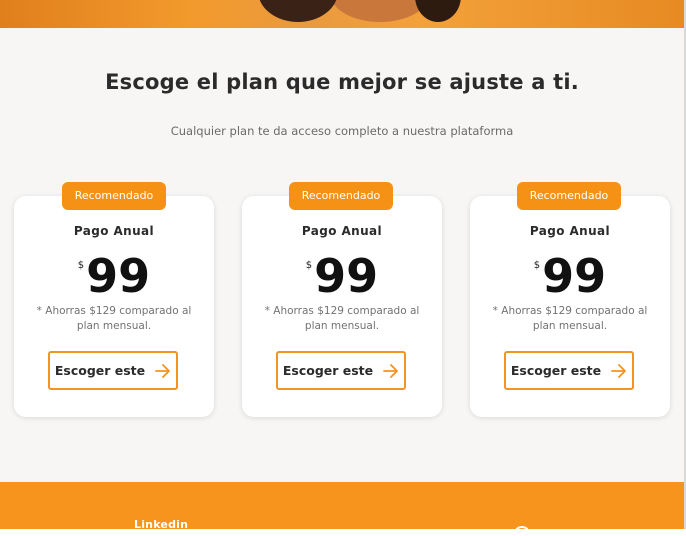 The width and height of the screenshot is (686, 536). What do you see at coordinates (522, 531) in the screenshot?
I see `footer-icon` at bounding box center [522, 531].